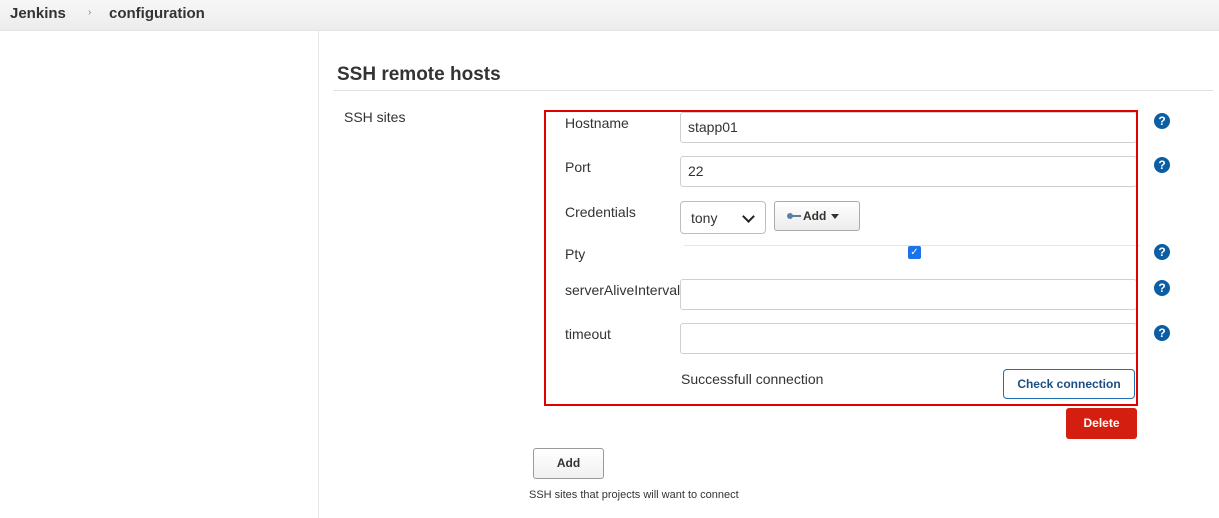 This screenshot has width=1219, height=518. Describe the element at coordinates (609, 15) in the screenshot. I see `breadcrumb-bar: Jenkins › configuration` at that location.